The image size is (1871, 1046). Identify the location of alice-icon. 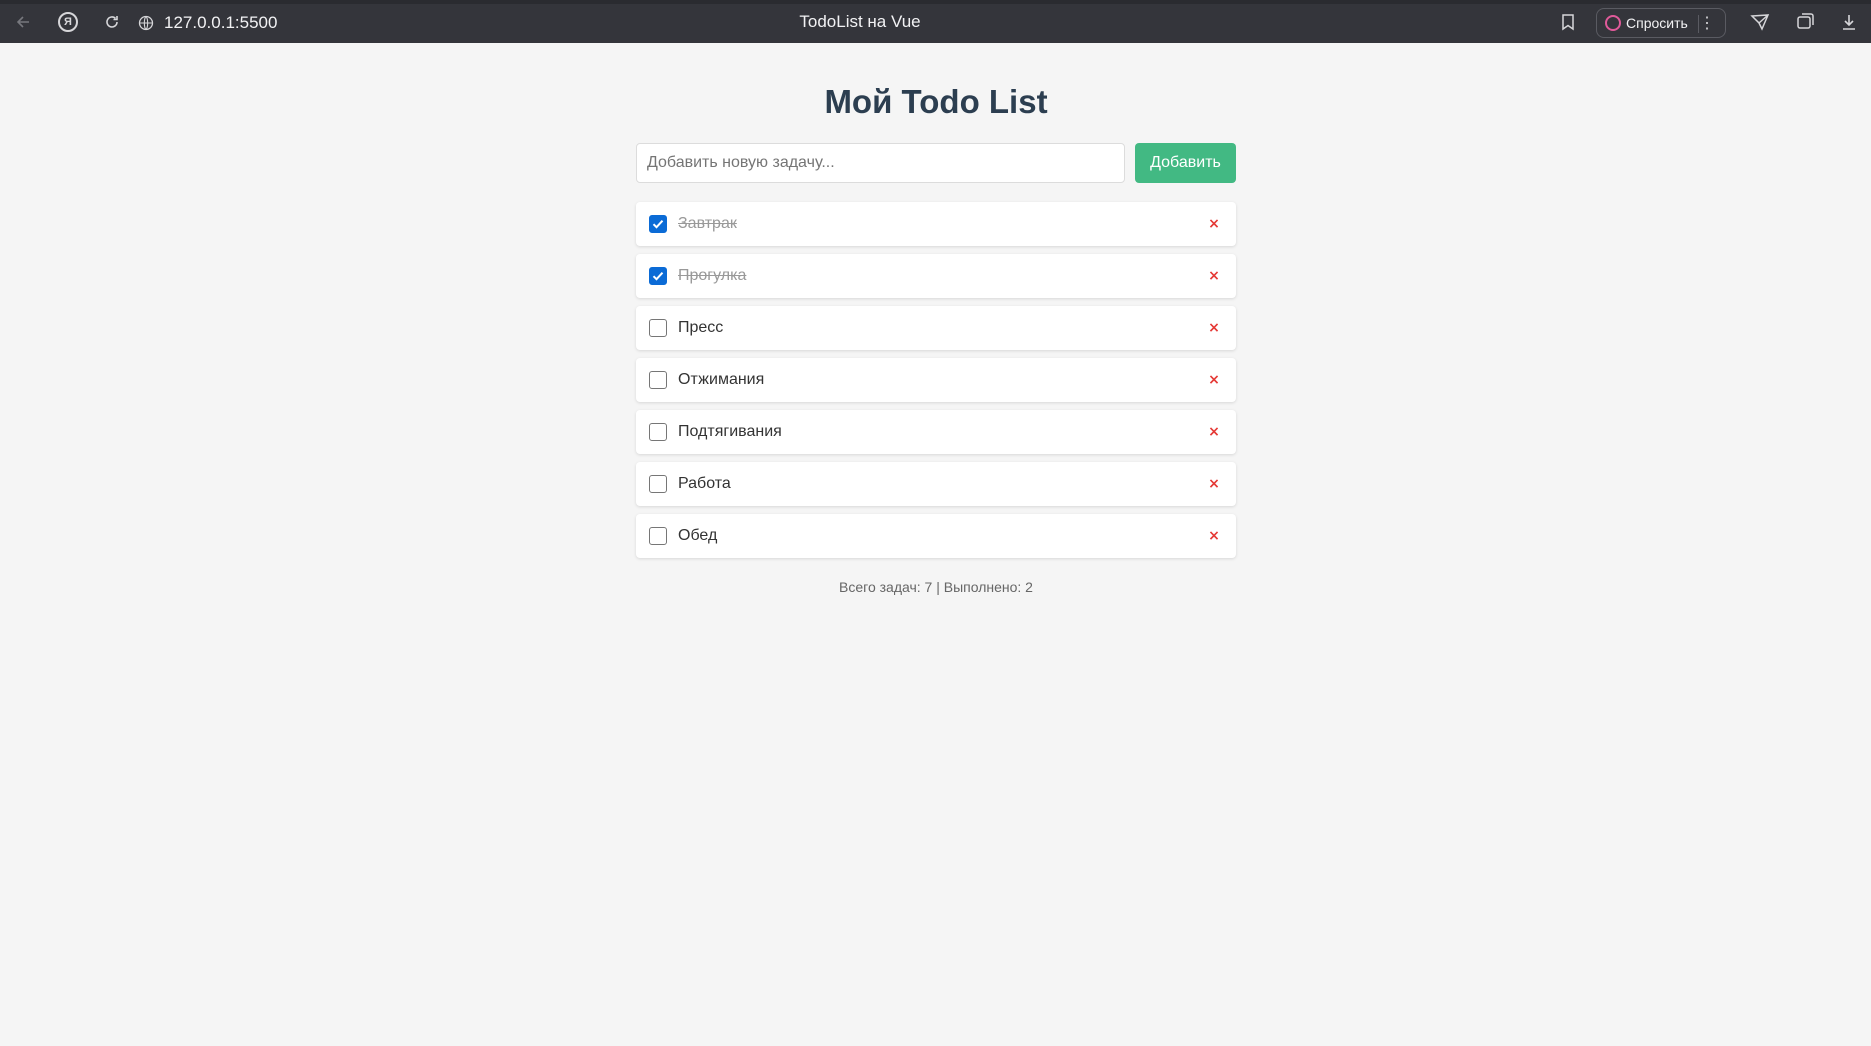
(1613, 23).